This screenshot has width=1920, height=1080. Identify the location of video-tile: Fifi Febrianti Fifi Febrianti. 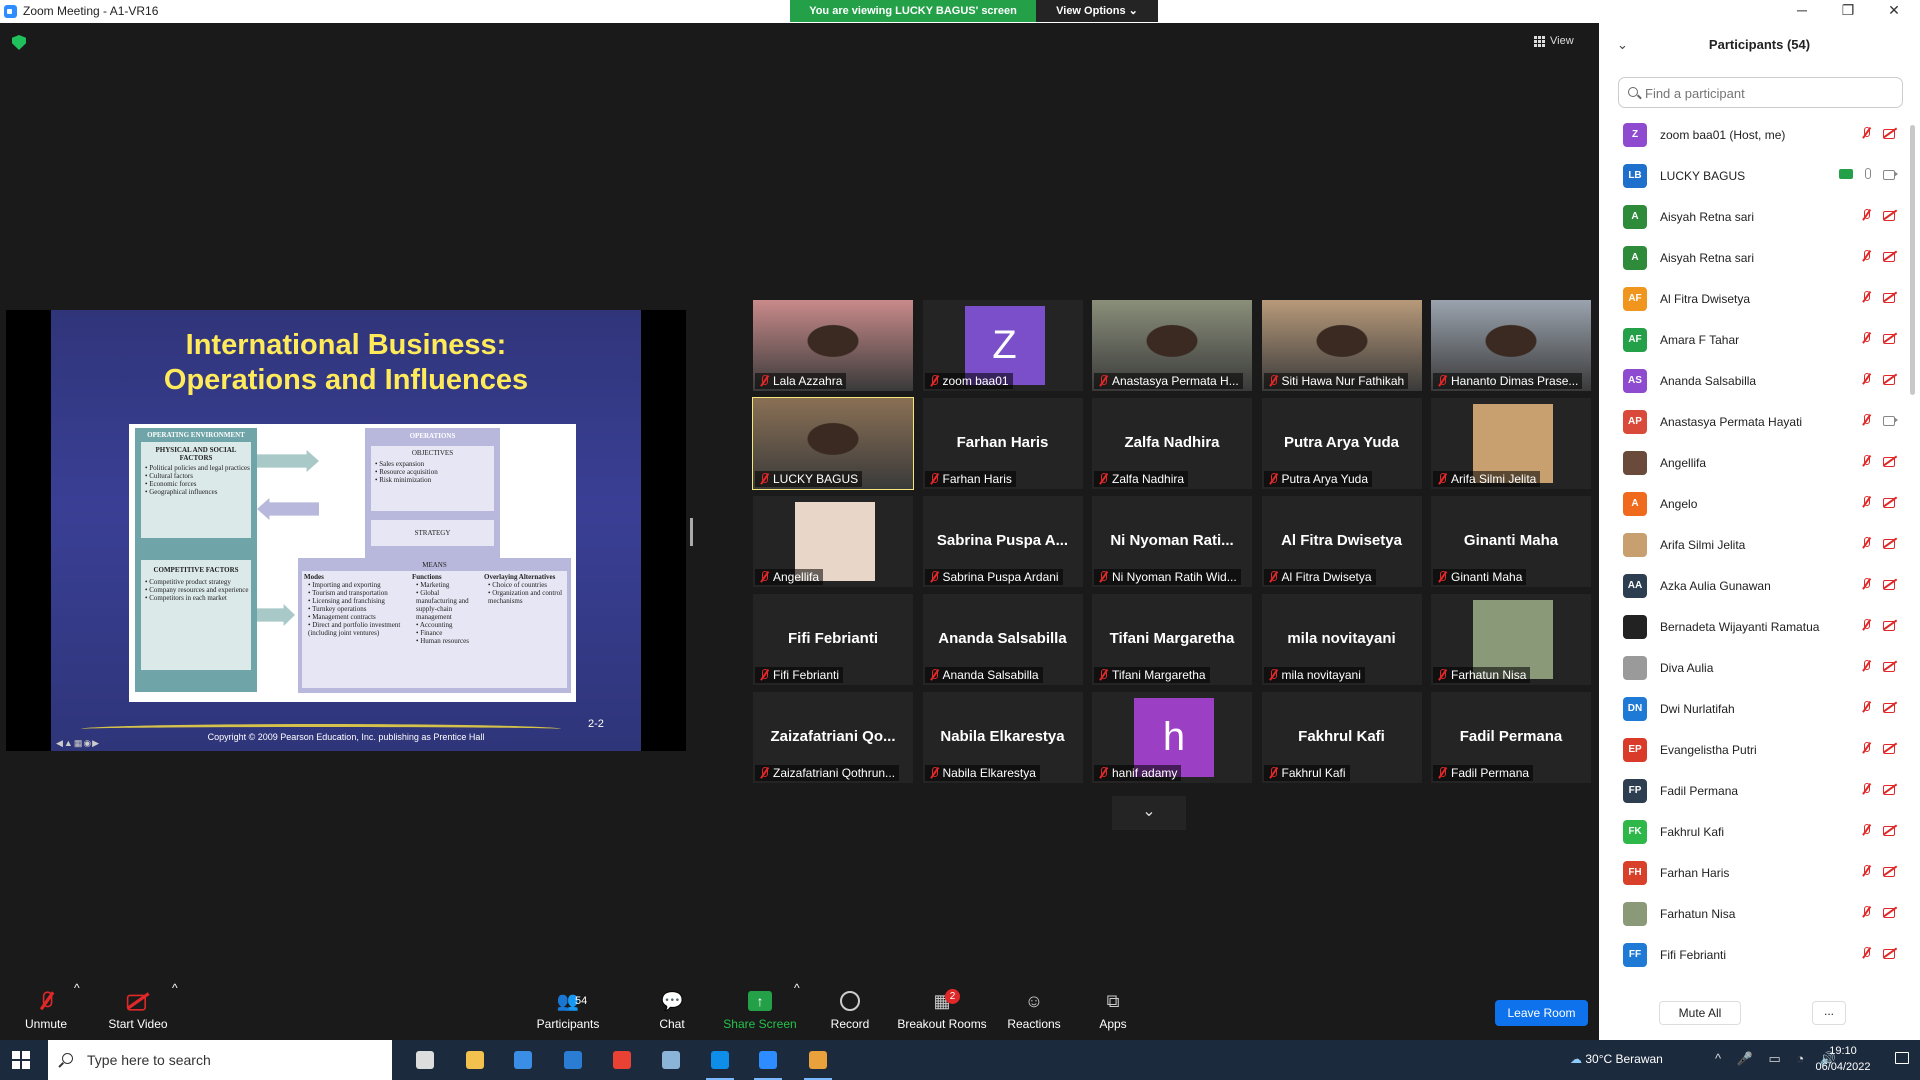
(833, 639).